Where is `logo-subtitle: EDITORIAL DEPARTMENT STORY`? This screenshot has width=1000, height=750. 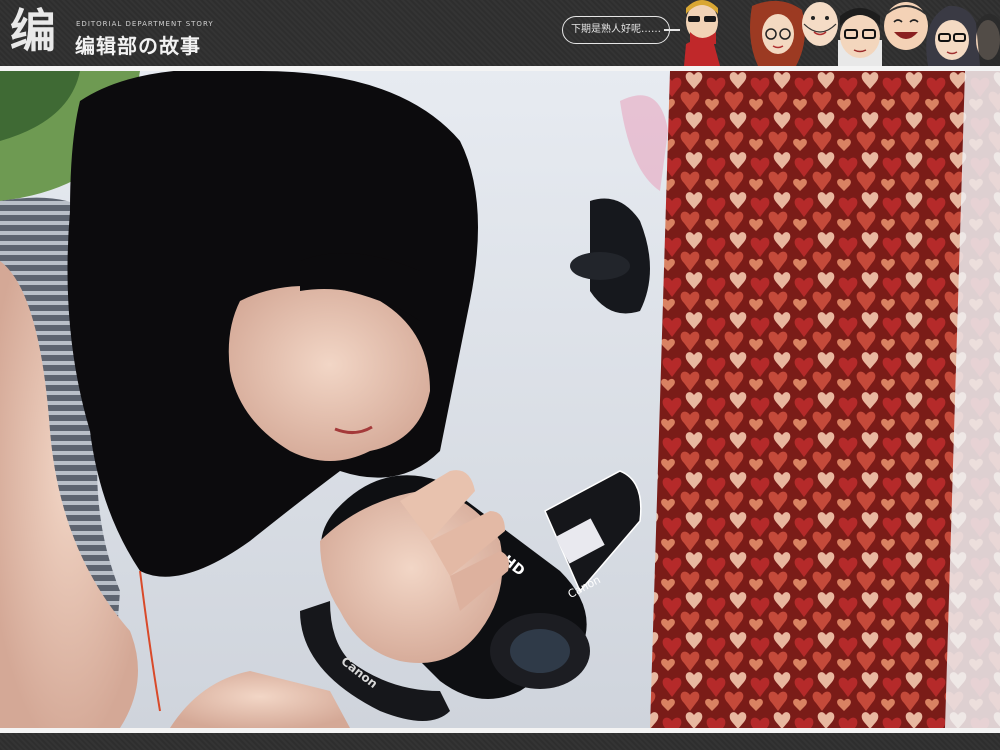
logo-subtitle: EDITORIAL DEPARTMENT STORY is located at coordinates (145, 24).